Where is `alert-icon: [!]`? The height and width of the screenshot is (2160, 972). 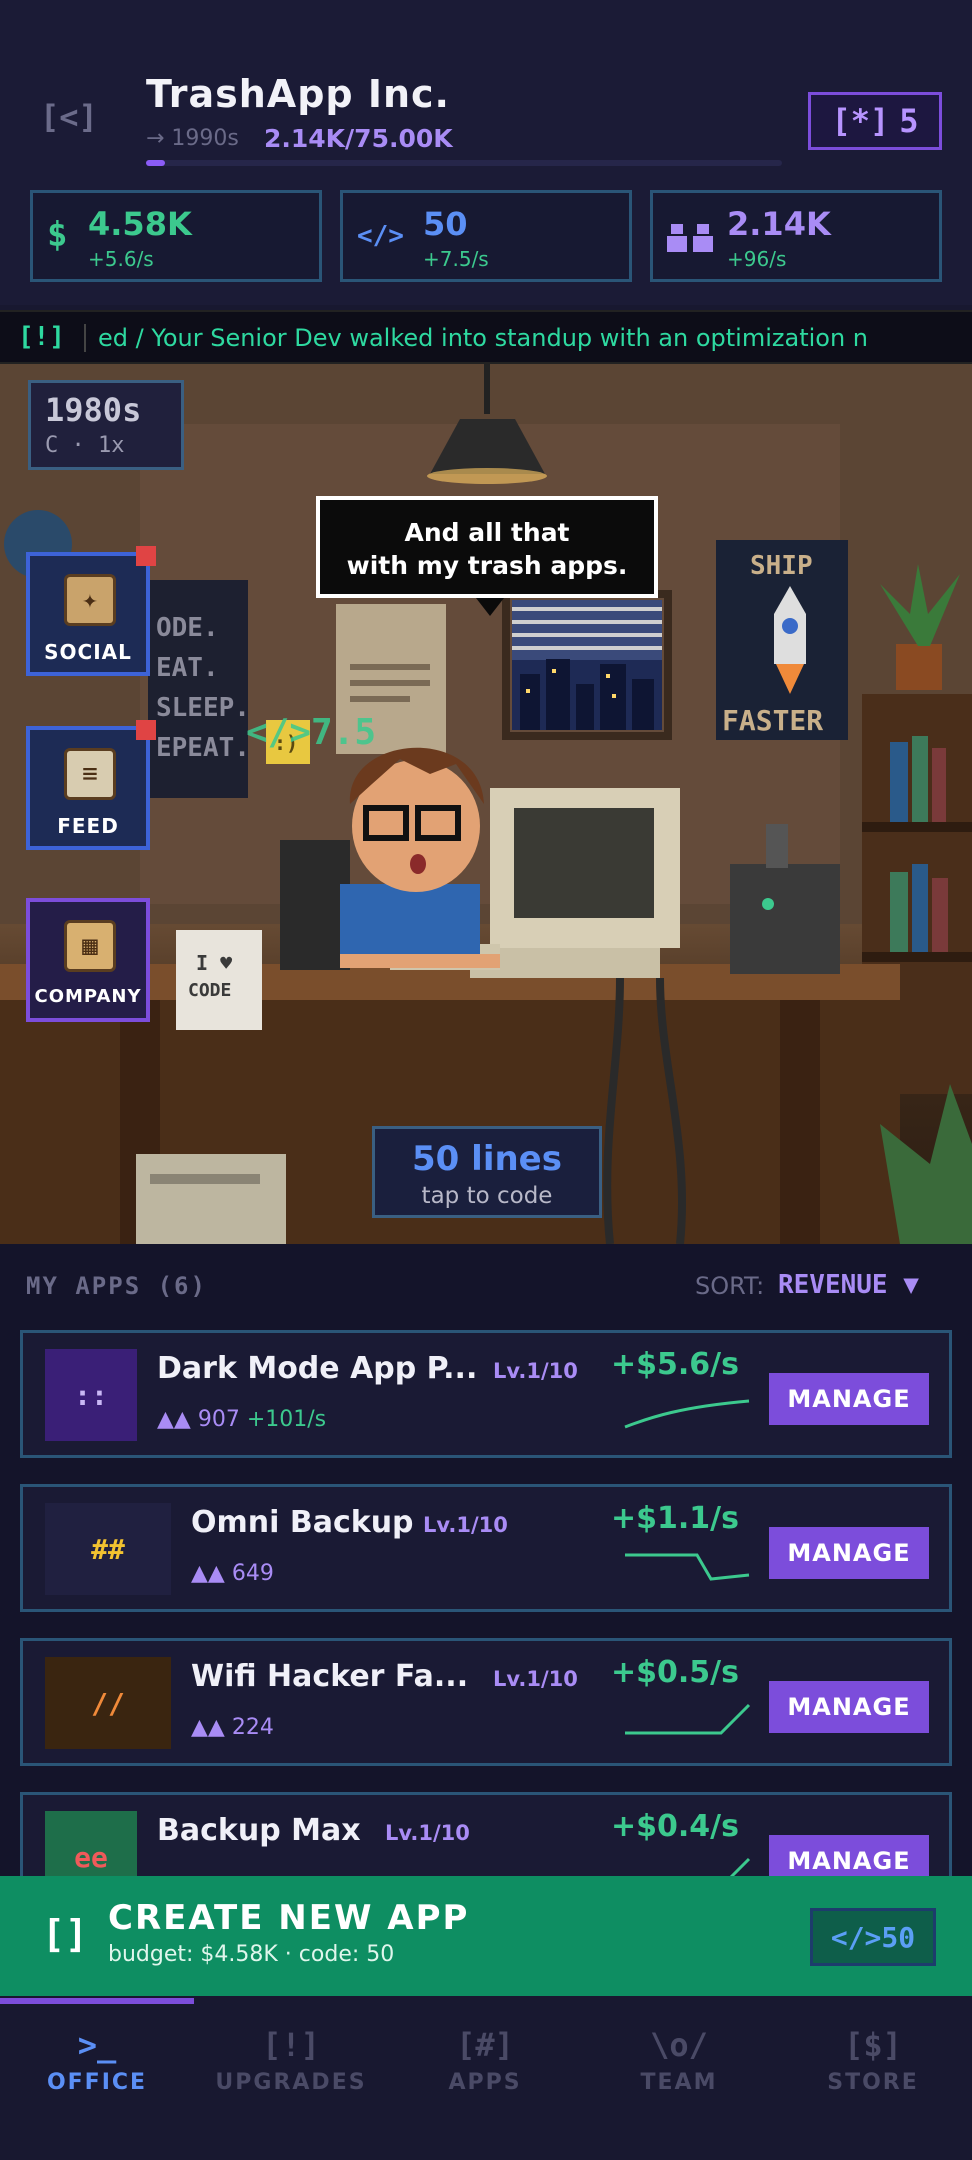
alert-icon: [!] is located at coordinates (41, 337).